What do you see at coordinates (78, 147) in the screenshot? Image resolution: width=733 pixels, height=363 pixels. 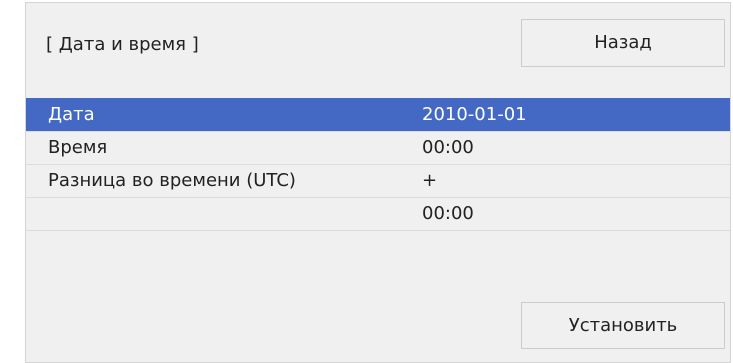 I see `setting-label: Время` at bounding box center [78, 147].